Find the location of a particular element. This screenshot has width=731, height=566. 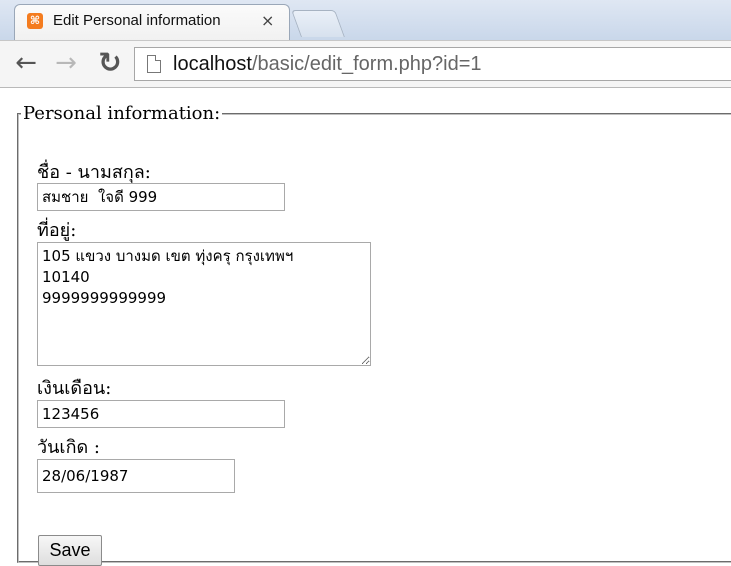

browser-tab: ⌘ Edit Personal information × is located at coordinates (152, 22).